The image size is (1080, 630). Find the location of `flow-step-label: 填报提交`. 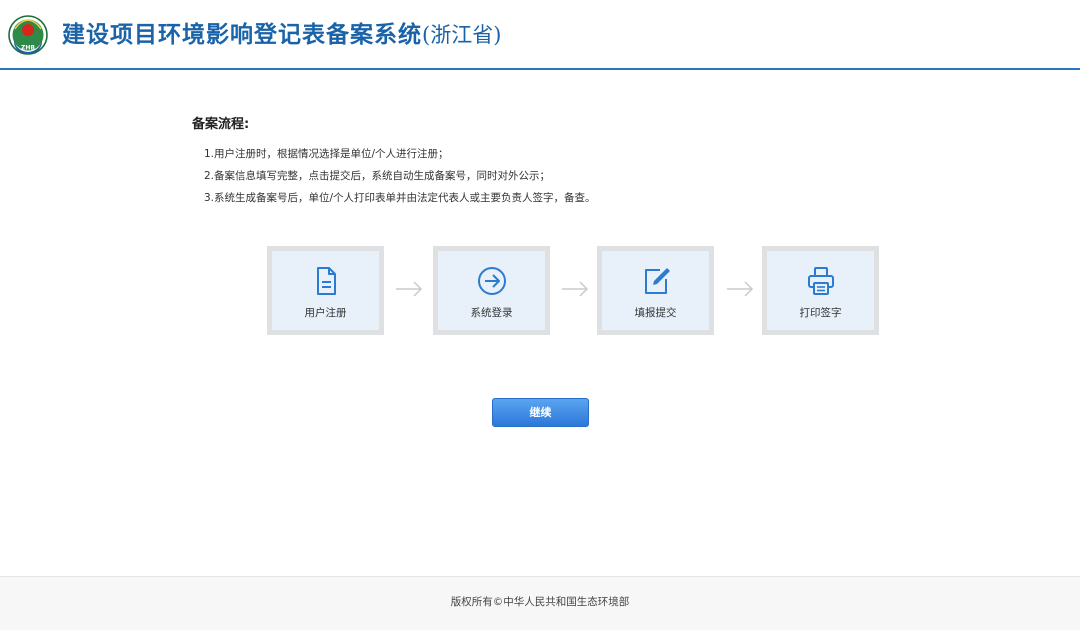

flow-step-label: 填报提交 is located at coordinates (655, 313).